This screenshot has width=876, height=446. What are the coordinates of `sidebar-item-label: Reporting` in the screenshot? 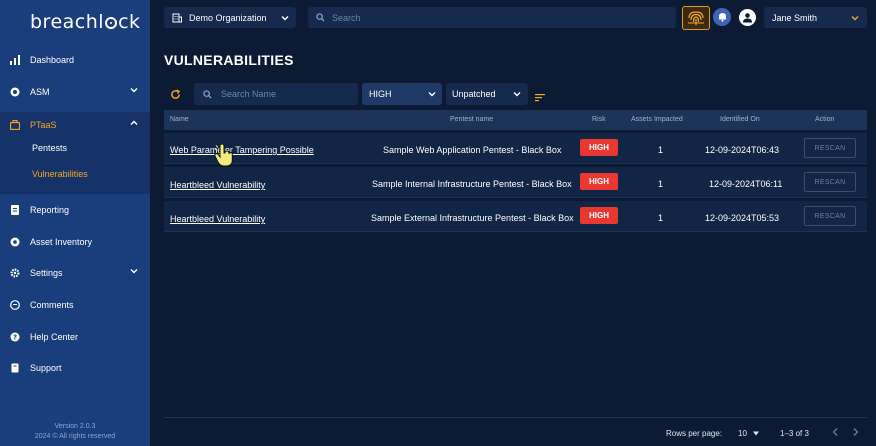 It's located at (50, 210).